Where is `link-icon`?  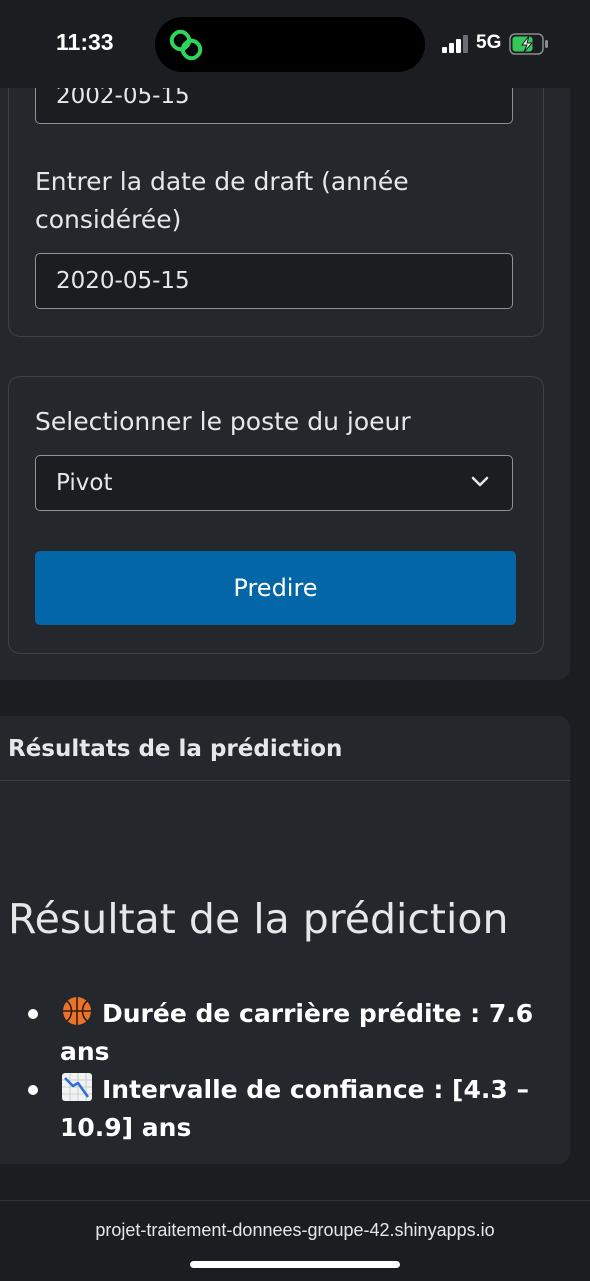 link-icon is located at coordinates (186, 45).